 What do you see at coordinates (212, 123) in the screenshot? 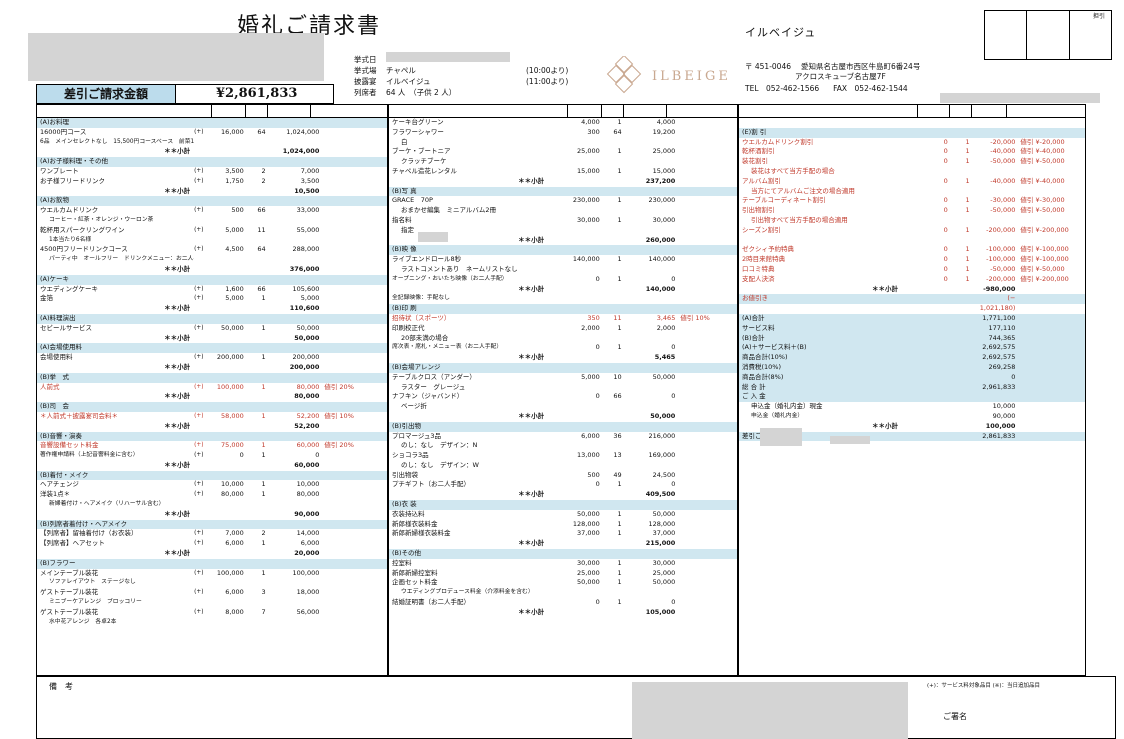
I see `section-header-row: (A)お料理` at bounding box center [212, 123].